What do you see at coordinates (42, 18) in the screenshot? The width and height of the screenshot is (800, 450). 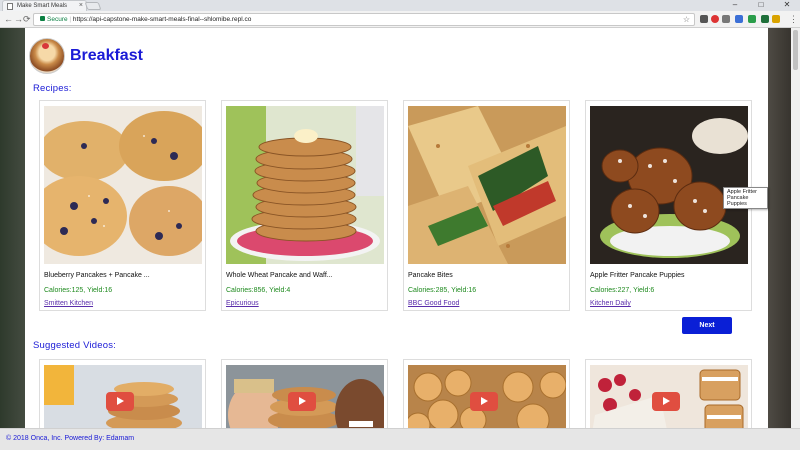 I see `lock-icon` at bounding box center [42, 18].